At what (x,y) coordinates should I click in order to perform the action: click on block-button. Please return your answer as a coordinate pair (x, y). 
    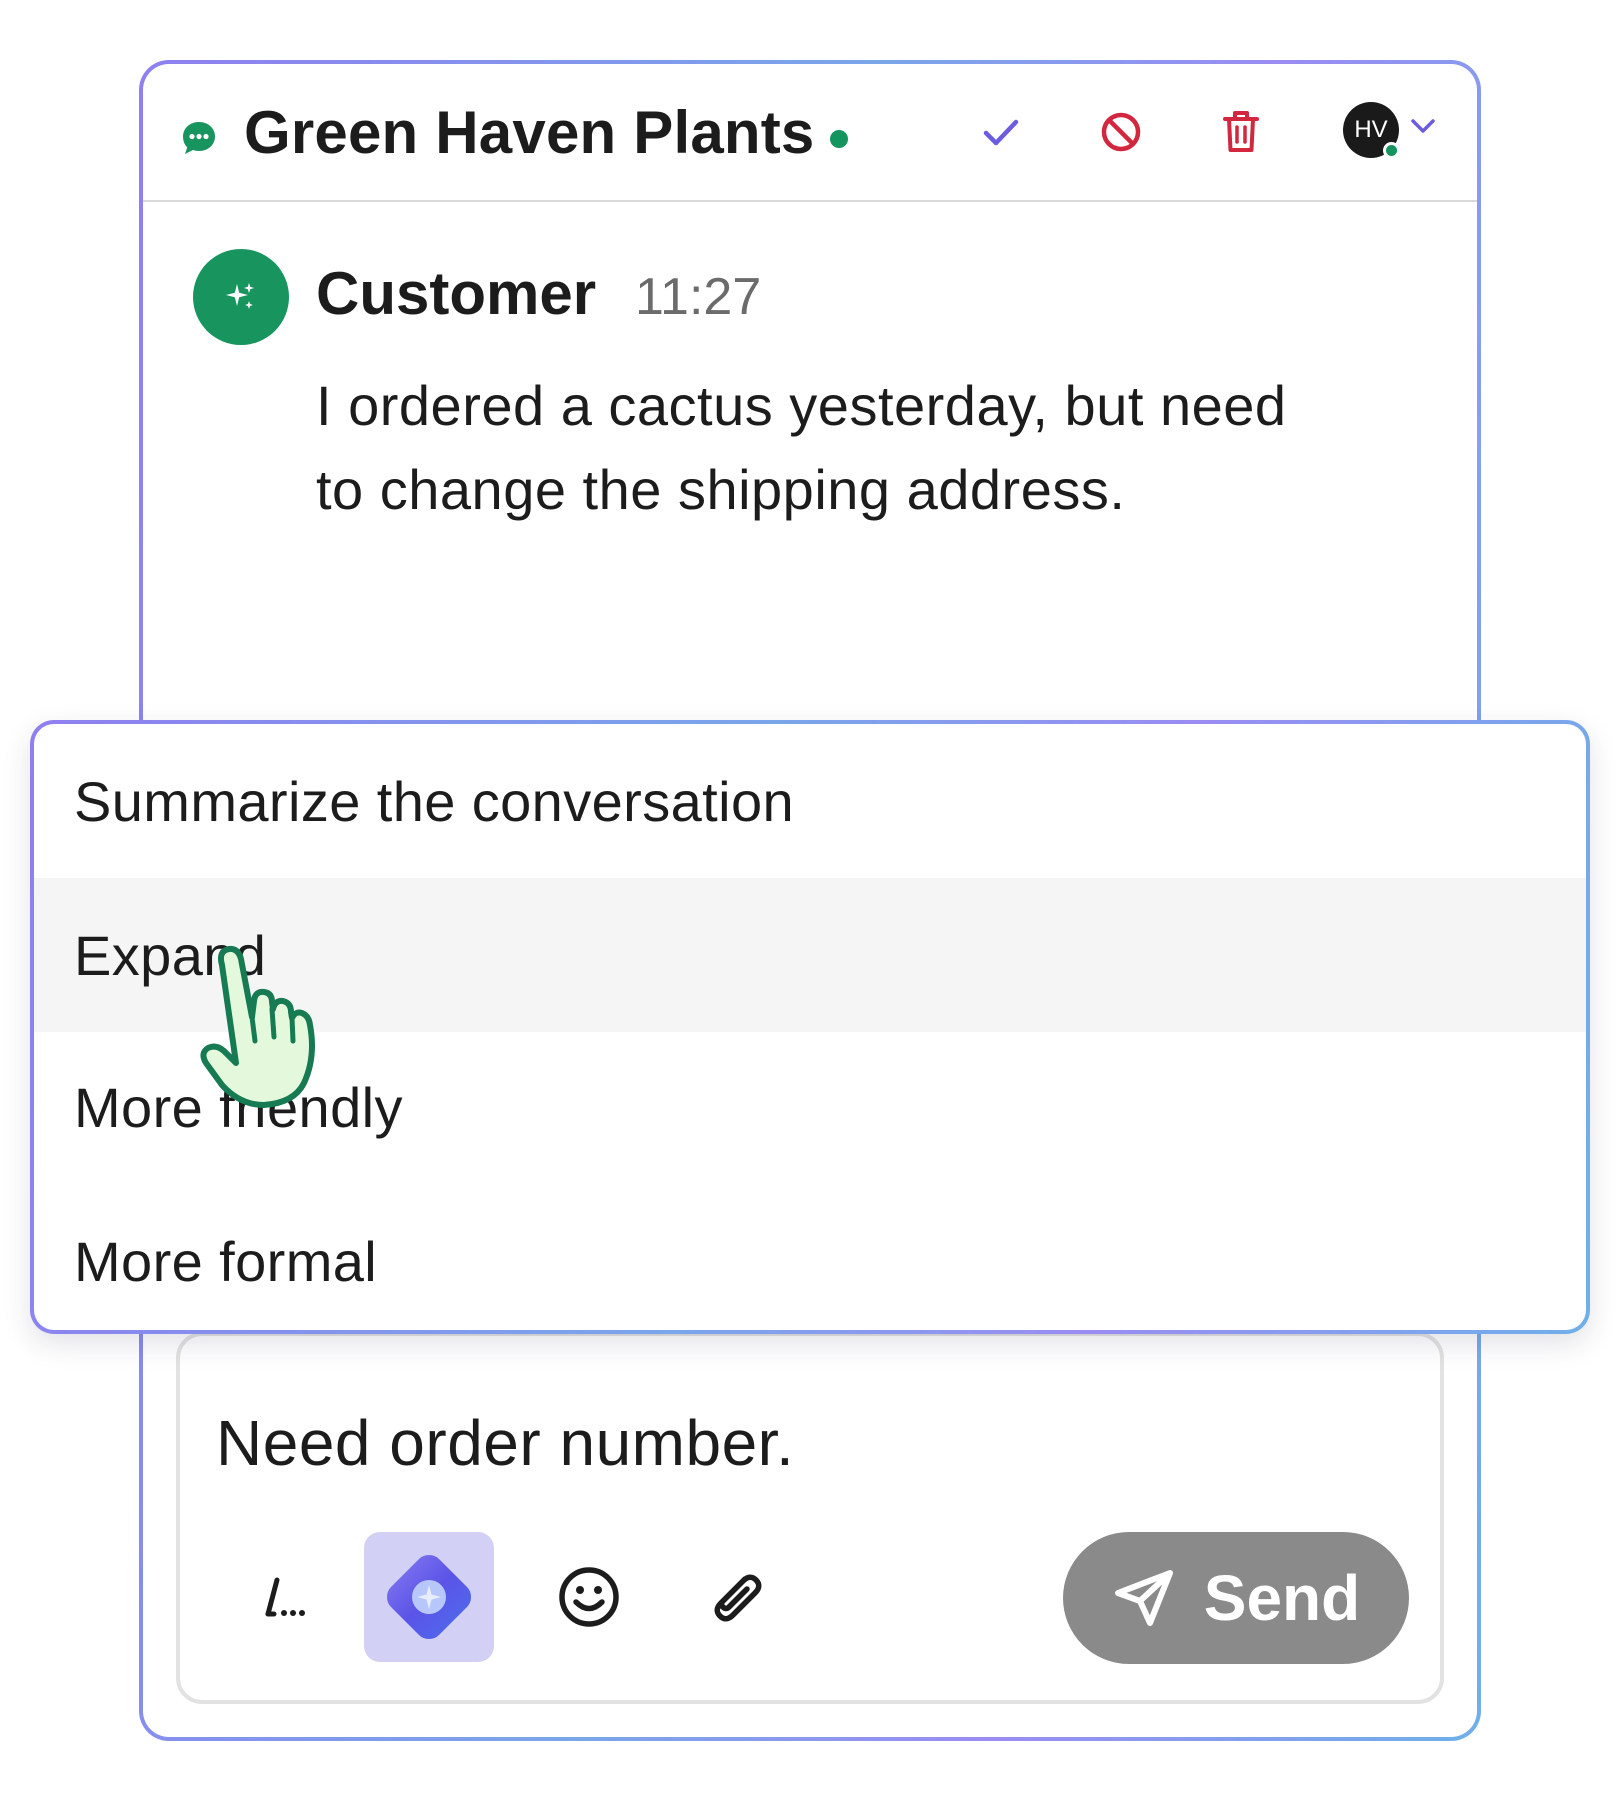
    Looking at the image, I should click on (1121, 132).